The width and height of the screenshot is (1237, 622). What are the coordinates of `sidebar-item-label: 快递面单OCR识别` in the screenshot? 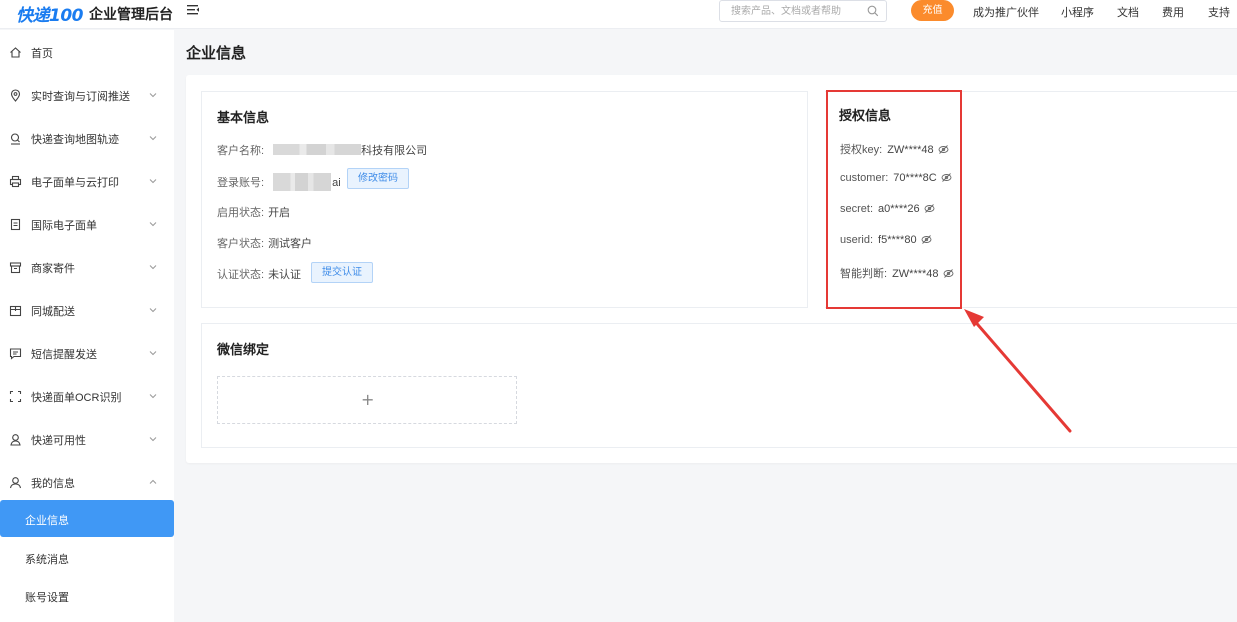 It's located at (76, 398).